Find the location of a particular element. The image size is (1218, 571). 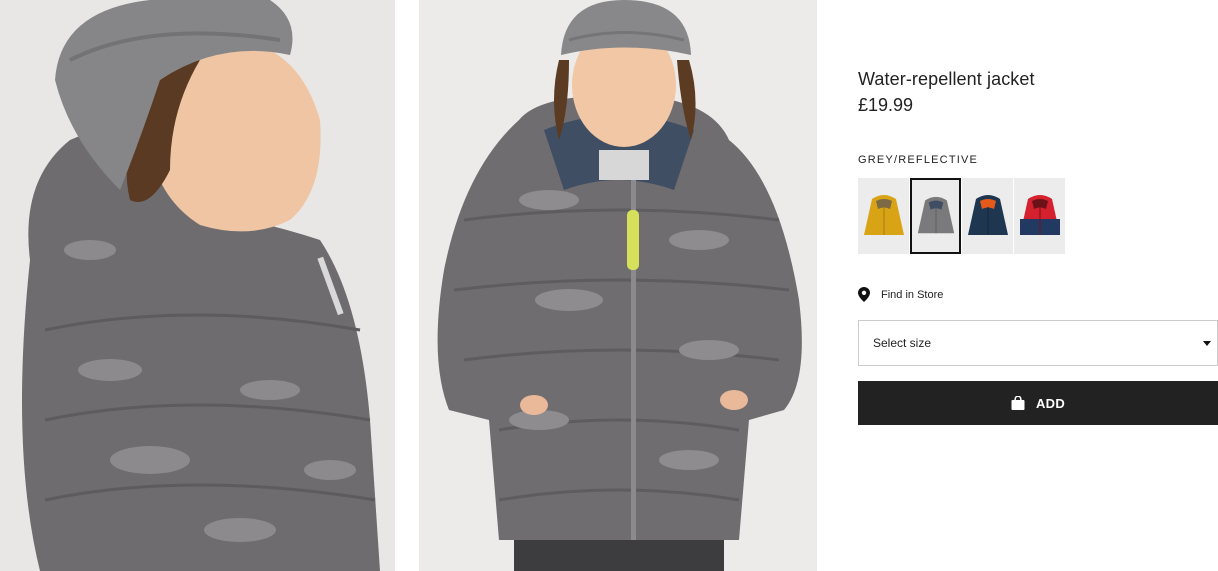

swatch-yellow is located at coordinates (883, 216).